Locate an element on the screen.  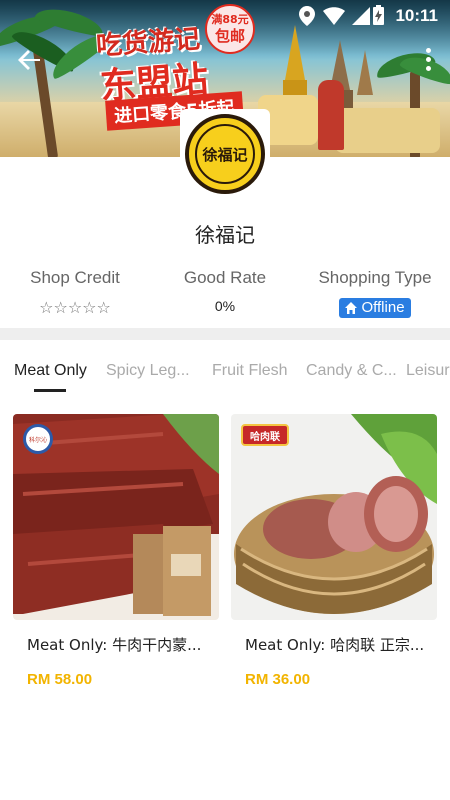
shopping-type-label: Shopping Type is located at coordinates (375, 277).